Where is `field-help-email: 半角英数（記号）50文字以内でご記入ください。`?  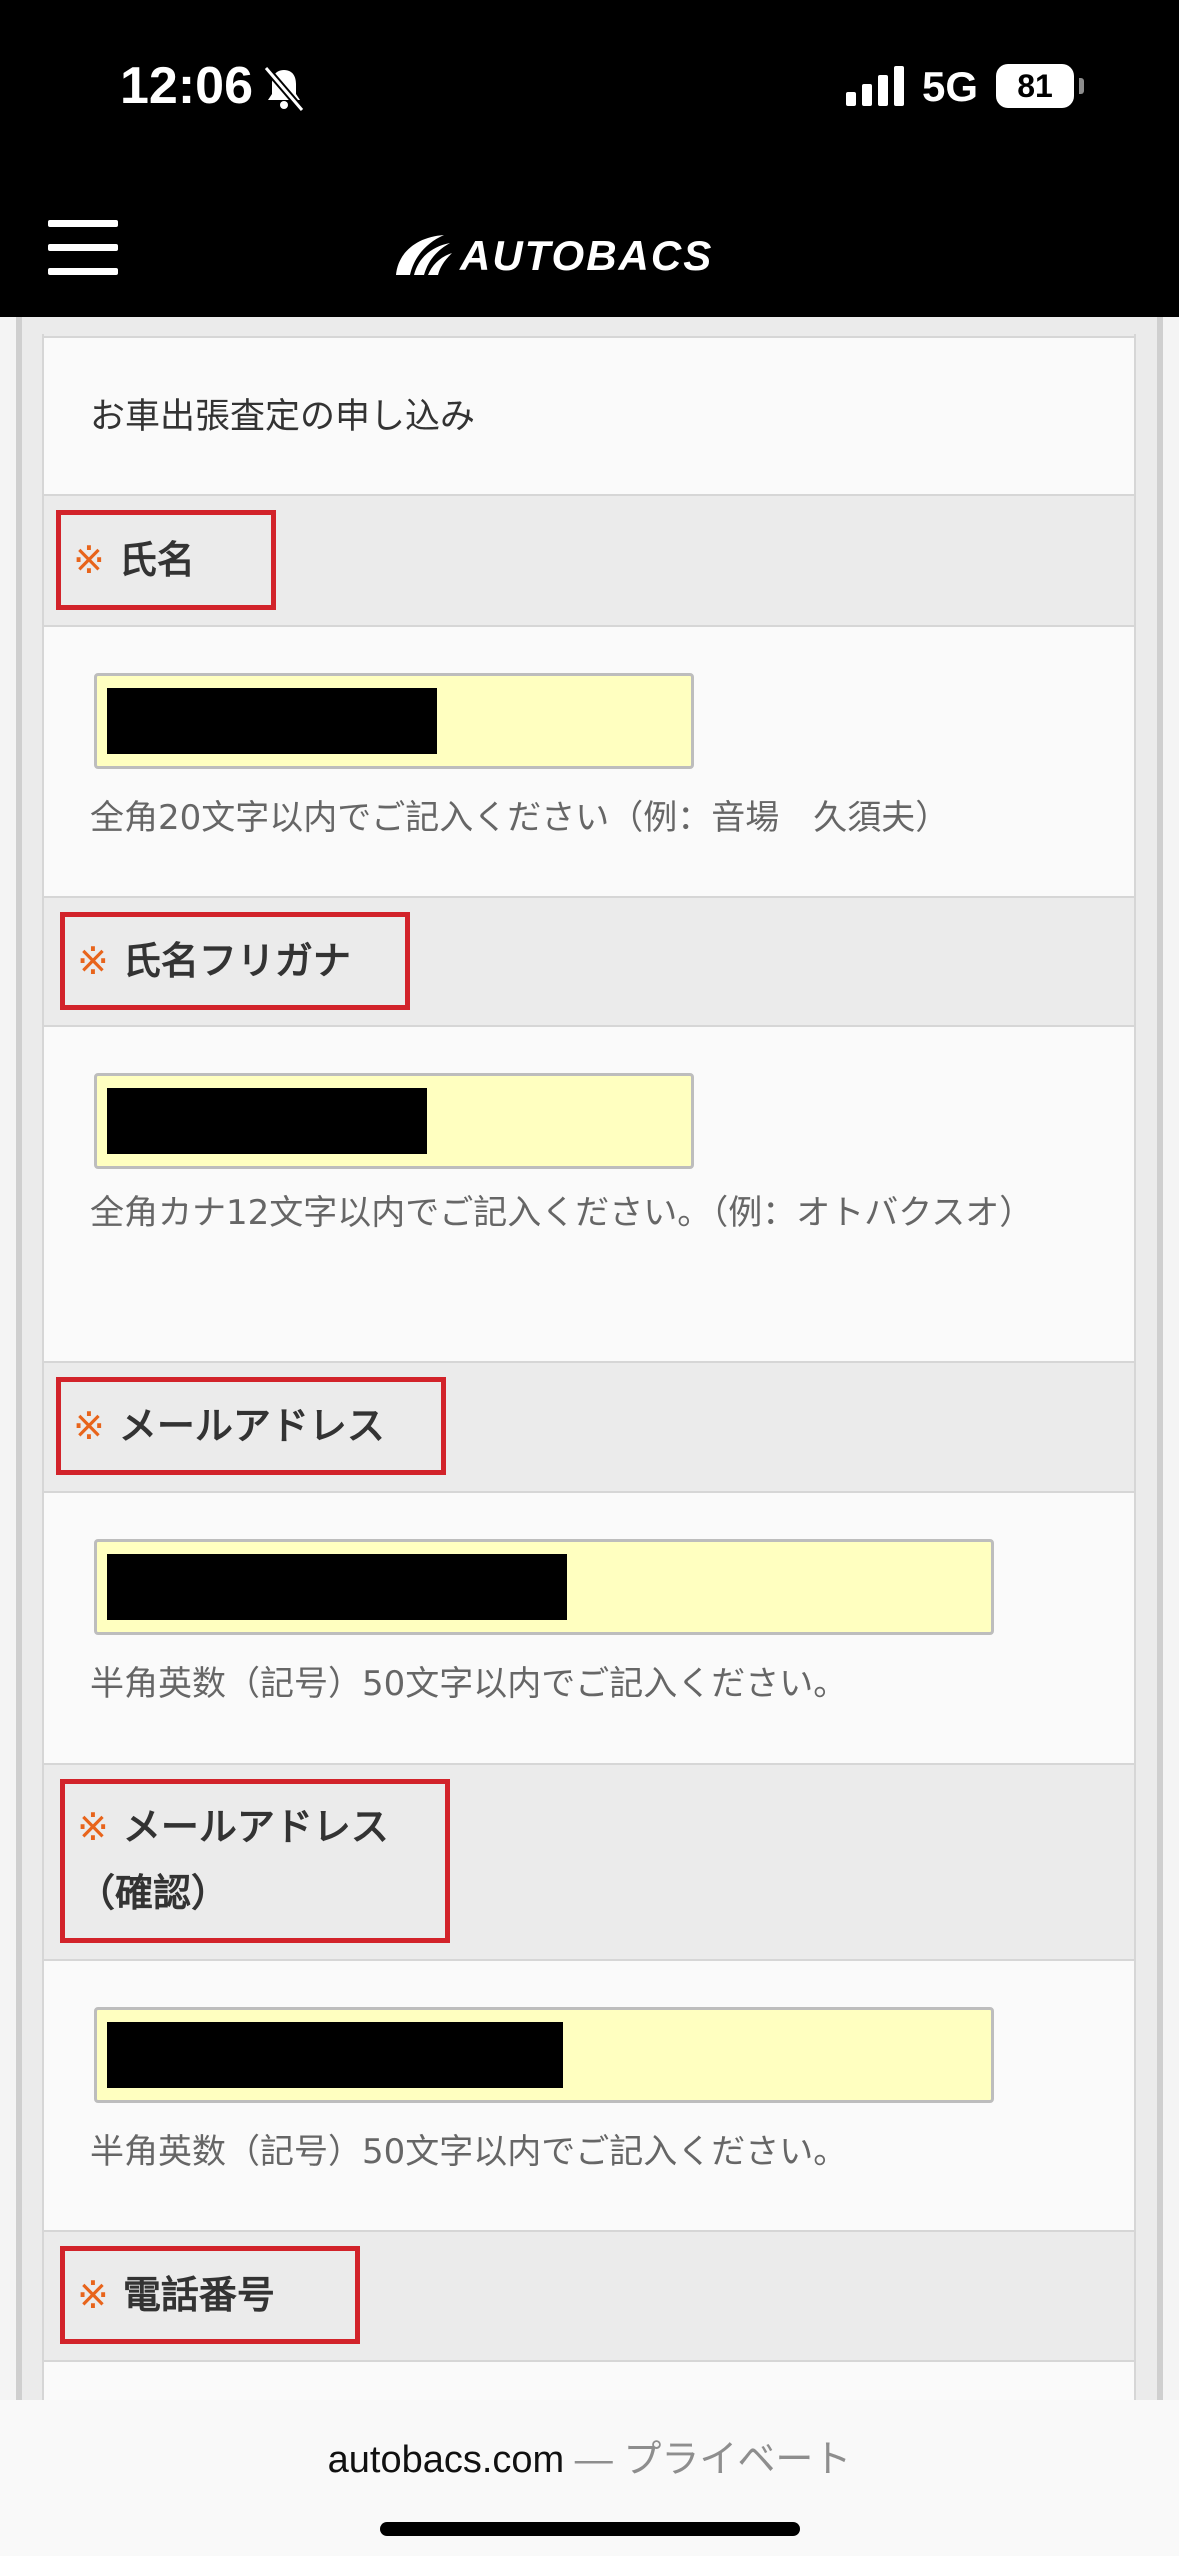
field-help-email: 半角英数（記号）50文字以内でご記入ください。 is located at coordinates (469, 1684).